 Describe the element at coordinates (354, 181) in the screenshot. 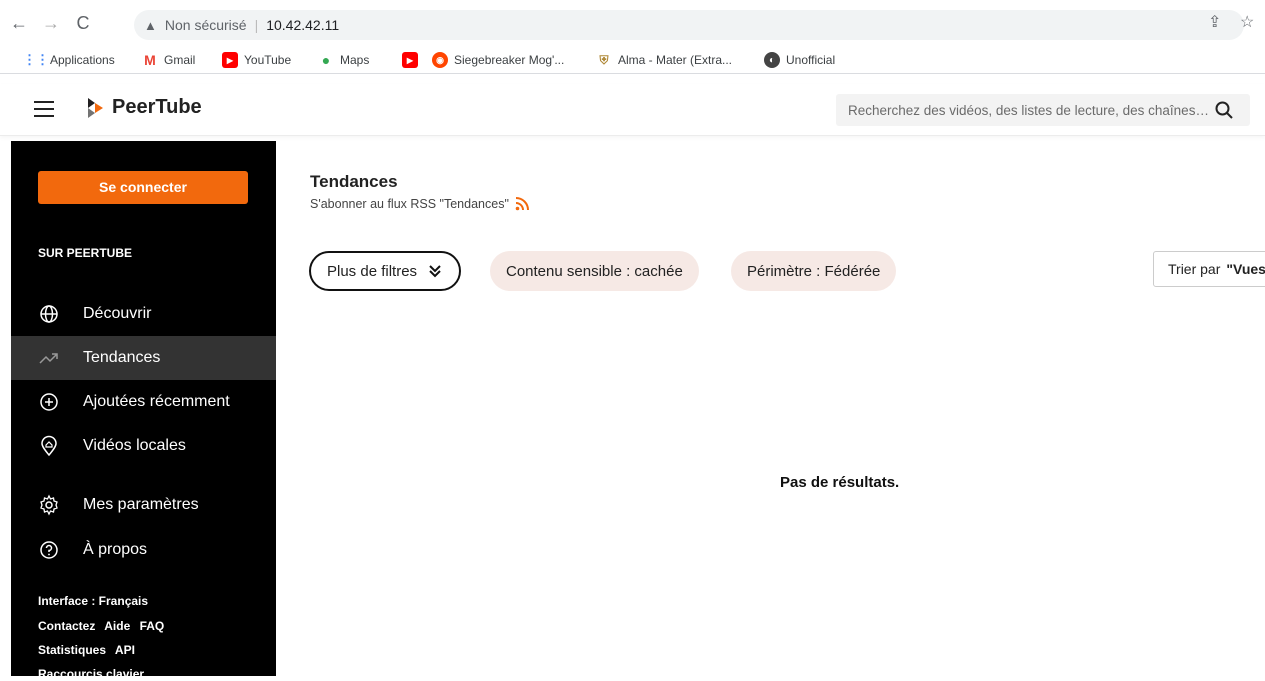

I see `page-title: Tendances` at that location.